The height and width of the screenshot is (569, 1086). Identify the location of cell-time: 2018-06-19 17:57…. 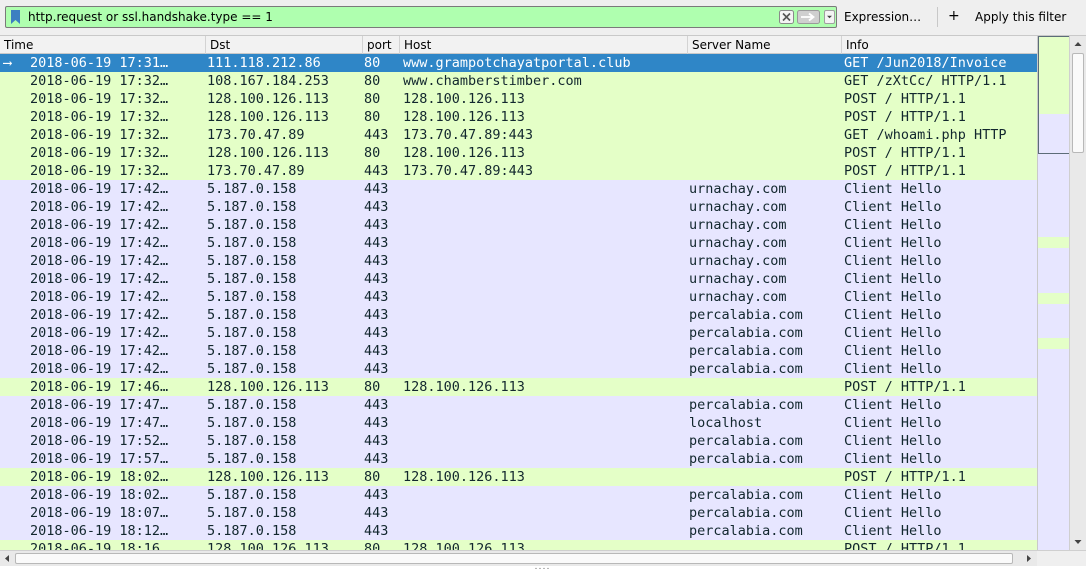
(99, 459).